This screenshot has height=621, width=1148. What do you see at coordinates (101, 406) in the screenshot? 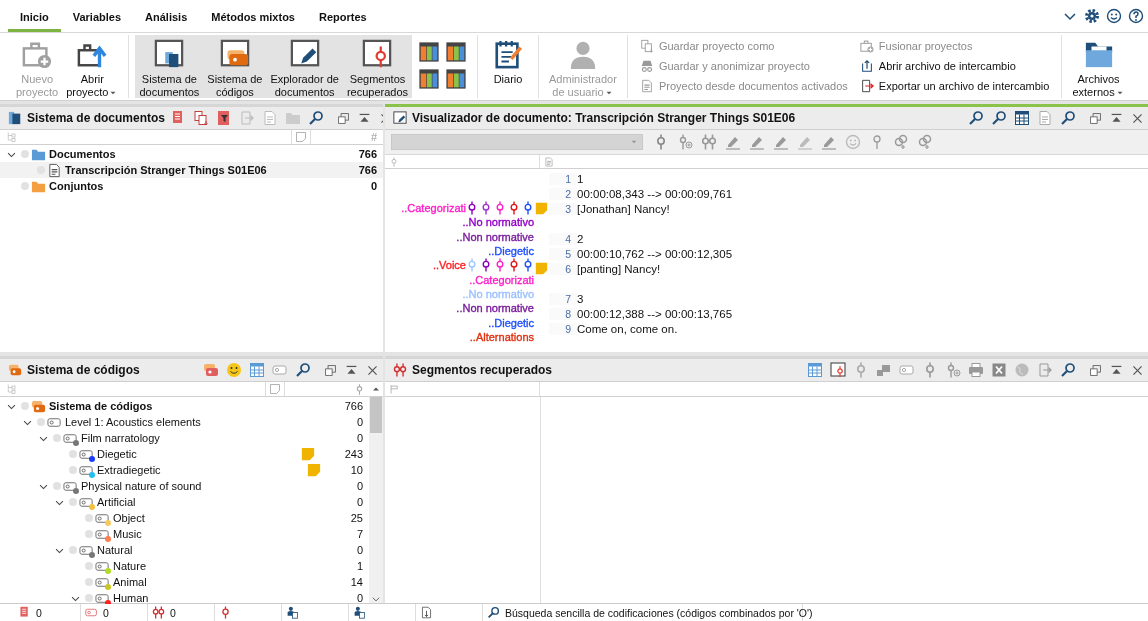
I see `tree-label: Sistema de códigos` at bounding box center [101, 406].